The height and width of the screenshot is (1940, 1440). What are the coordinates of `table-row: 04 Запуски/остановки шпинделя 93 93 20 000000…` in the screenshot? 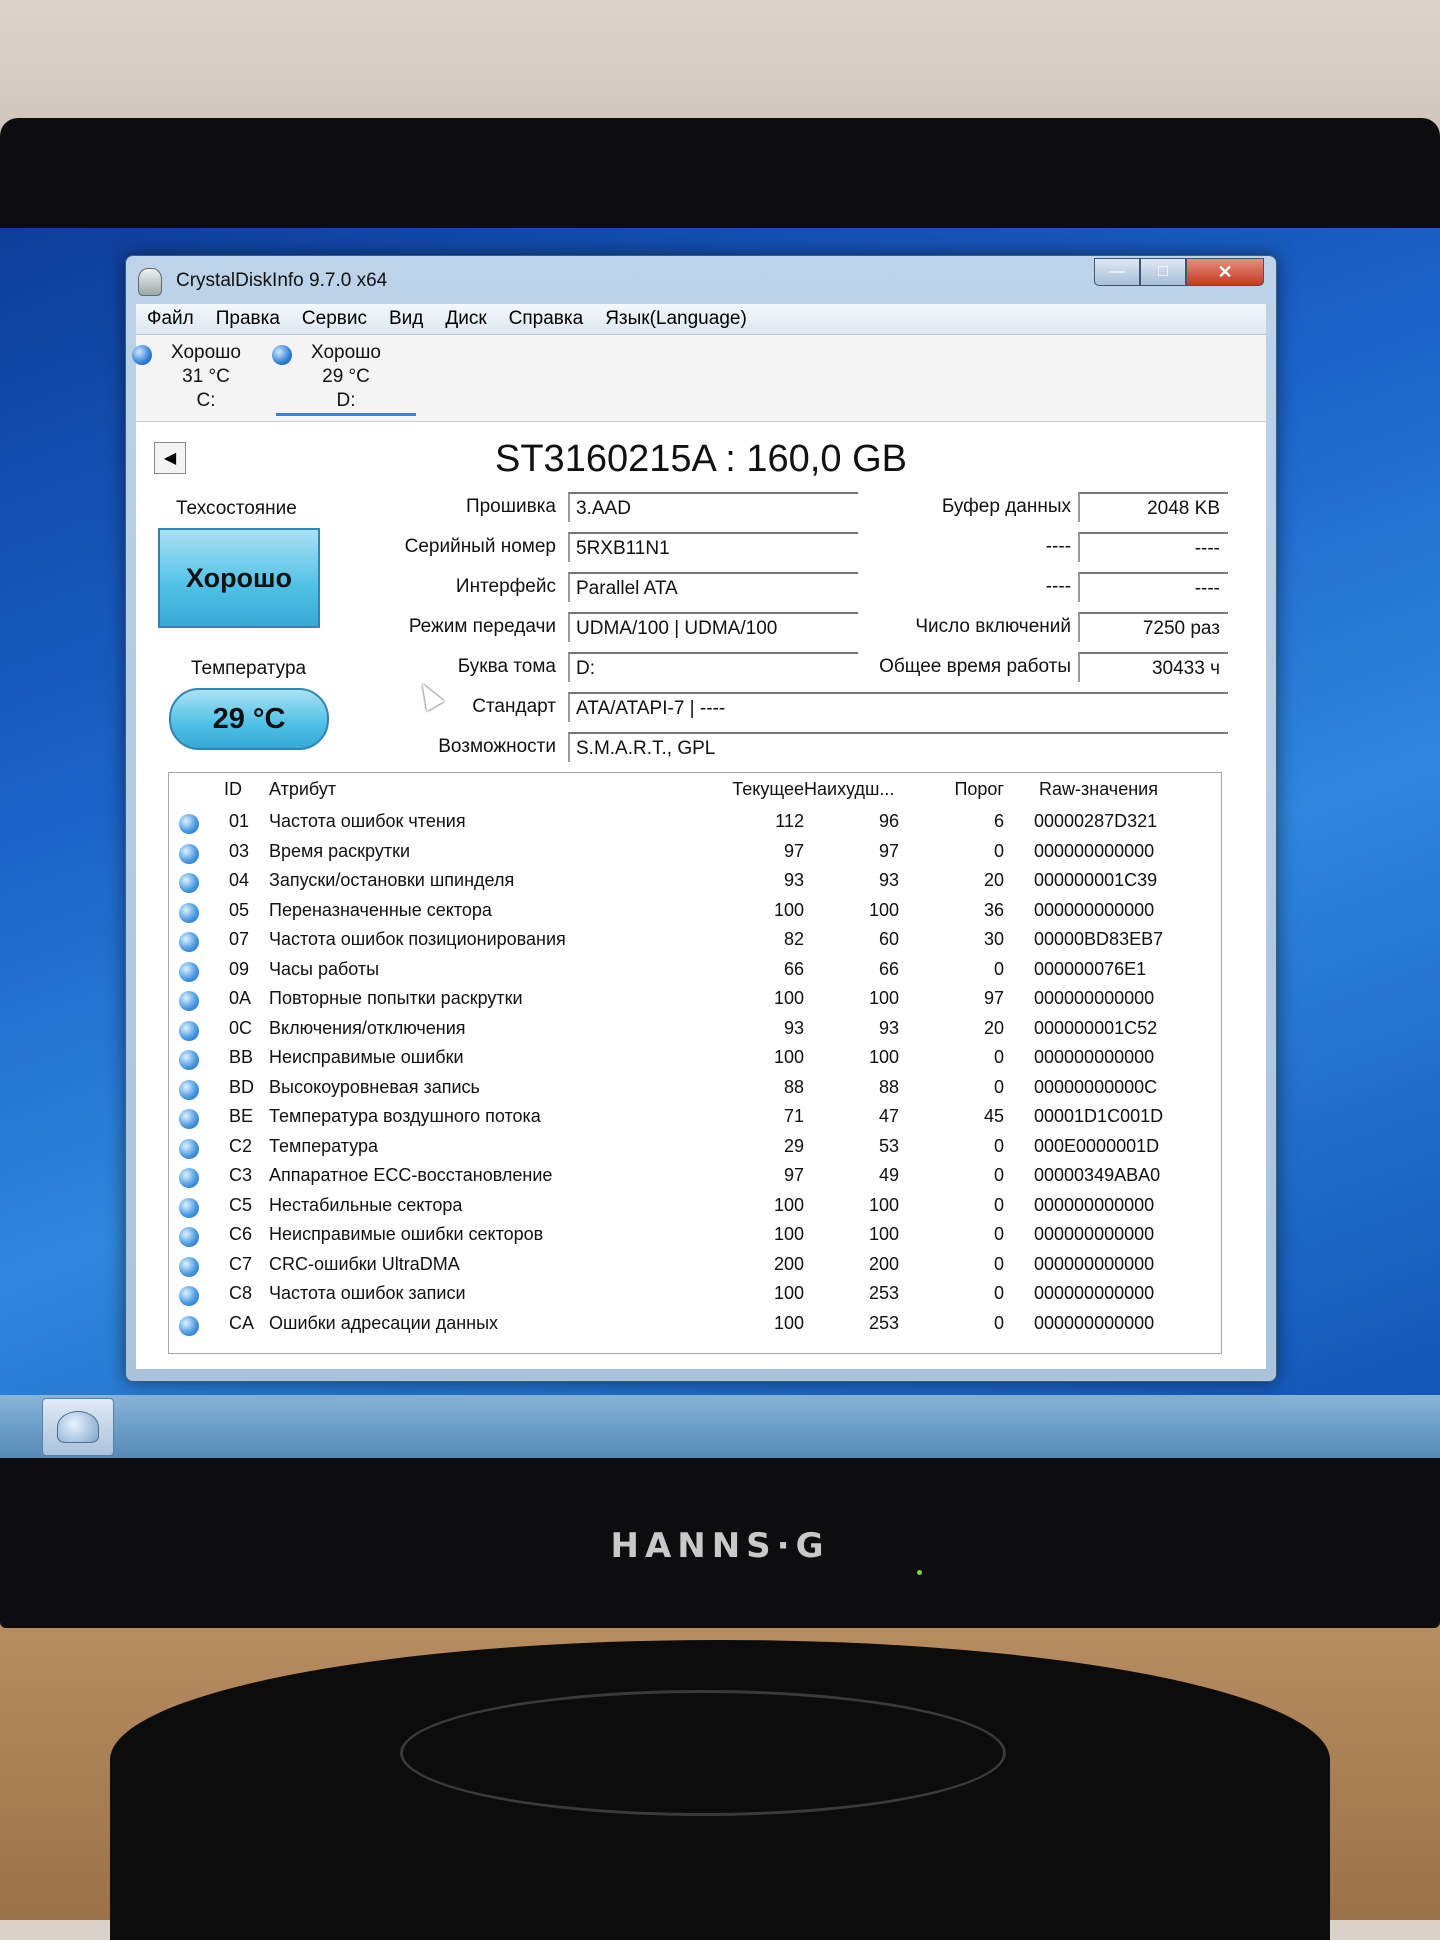 It's located at (695, 884).